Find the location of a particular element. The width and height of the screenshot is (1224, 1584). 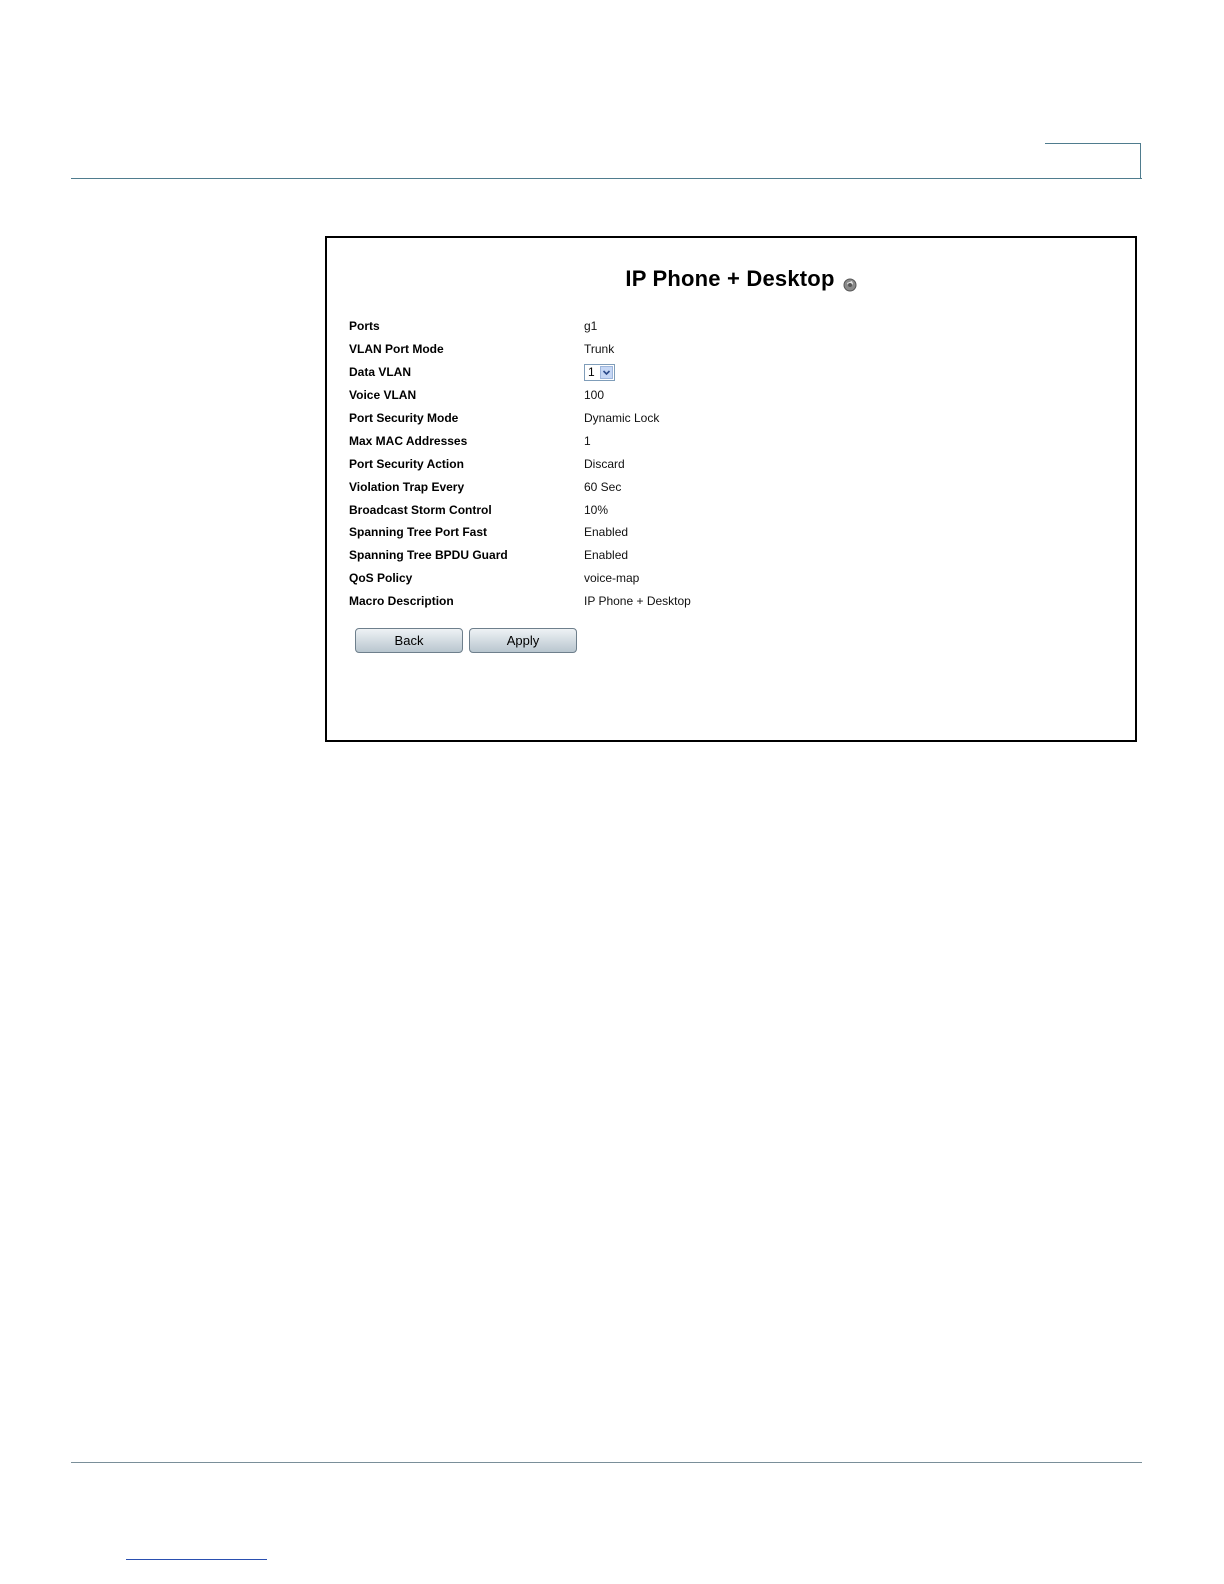

field-value: 10% is located at coordinates (596, 509).